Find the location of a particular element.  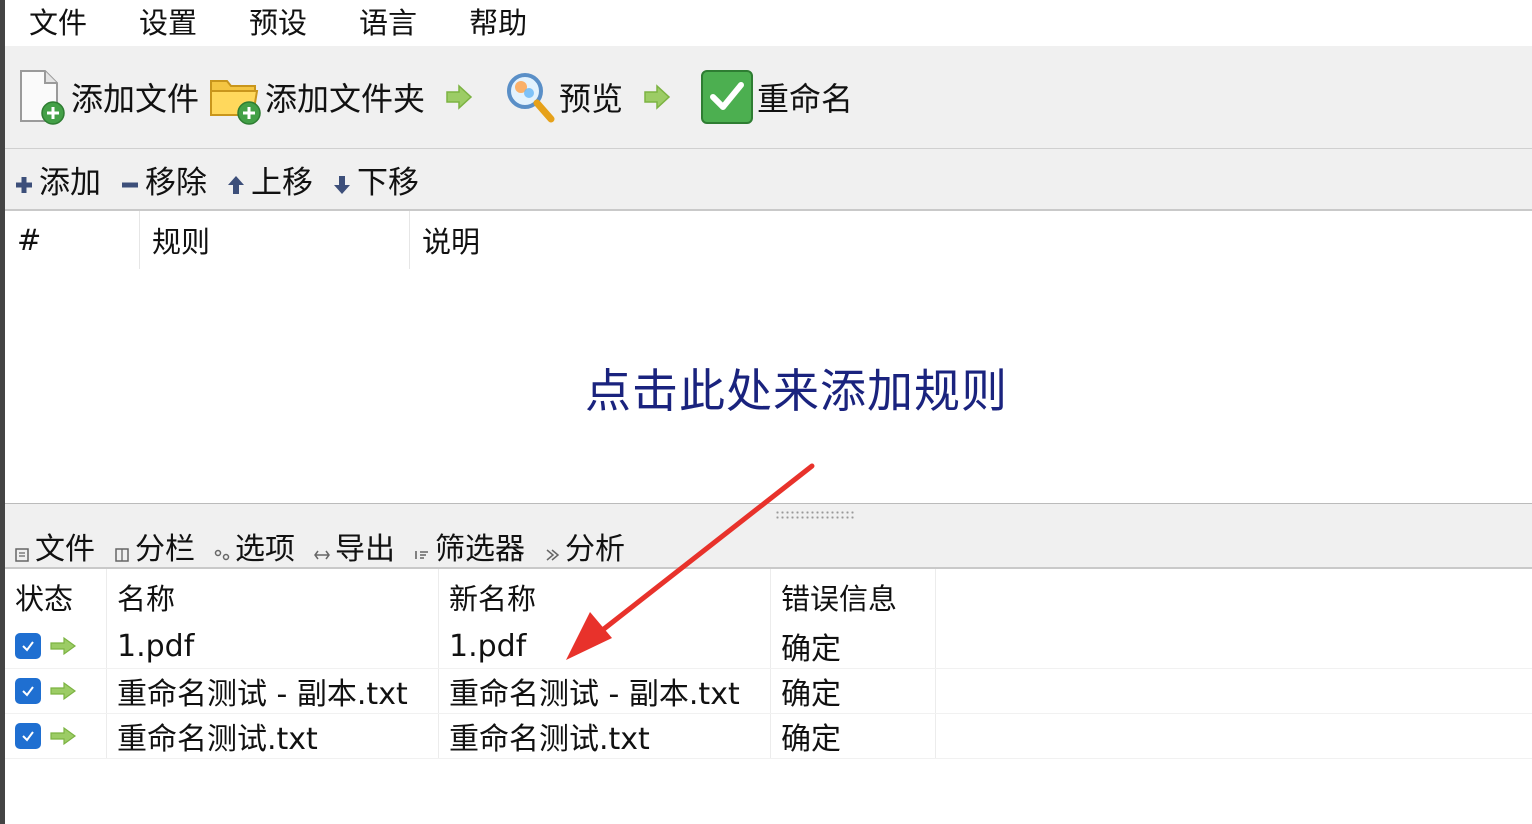

export-menu-button: 导出 is located at coordinates (354, 546).